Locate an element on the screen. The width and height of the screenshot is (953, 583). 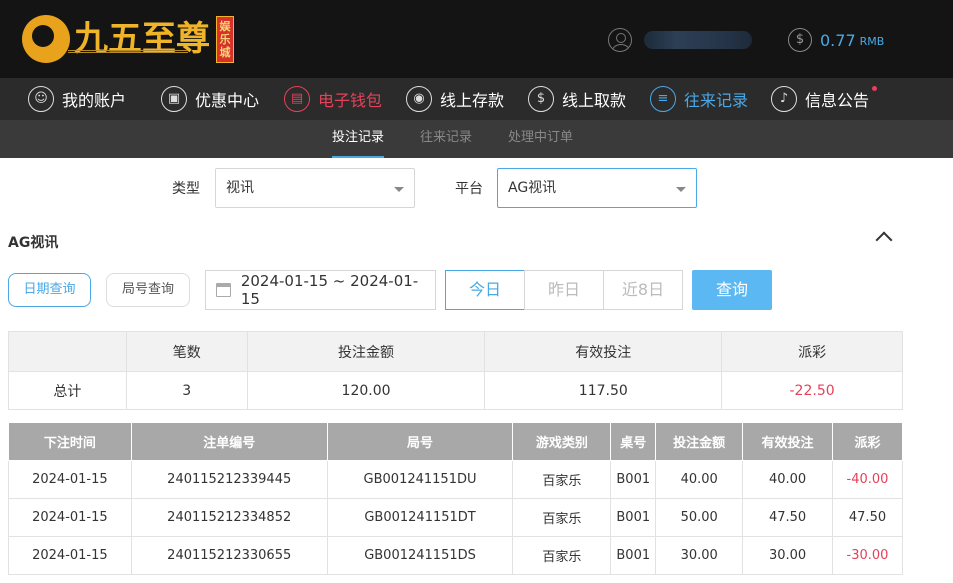
balance-display: $ 0.77 RMB is located at coordinates (836, 40).